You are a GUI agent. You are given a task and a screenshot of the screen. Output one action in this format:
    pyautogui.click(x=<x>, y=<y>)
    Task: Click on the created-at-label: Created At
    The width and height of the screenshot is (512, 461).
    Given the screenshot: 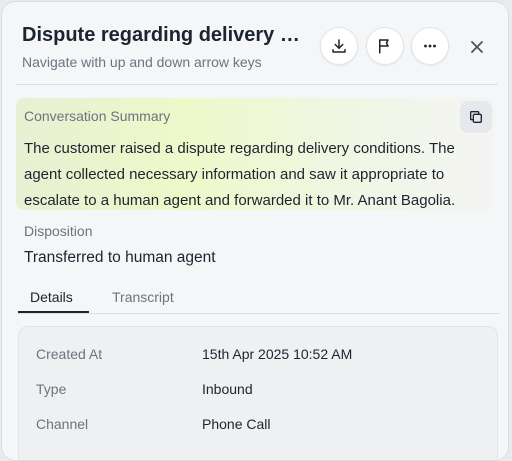 What is the action you would take?
    pyautogui.click(x=69, y=354)
    